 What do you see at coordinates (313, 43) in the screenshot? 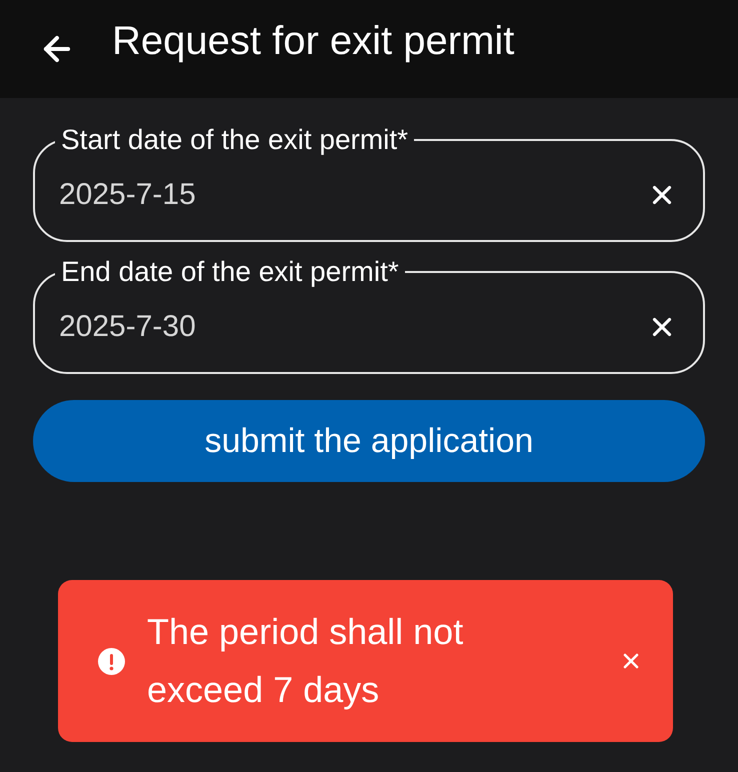
I see `page-title: Request for exit permit` at bounding box center [313, 43].